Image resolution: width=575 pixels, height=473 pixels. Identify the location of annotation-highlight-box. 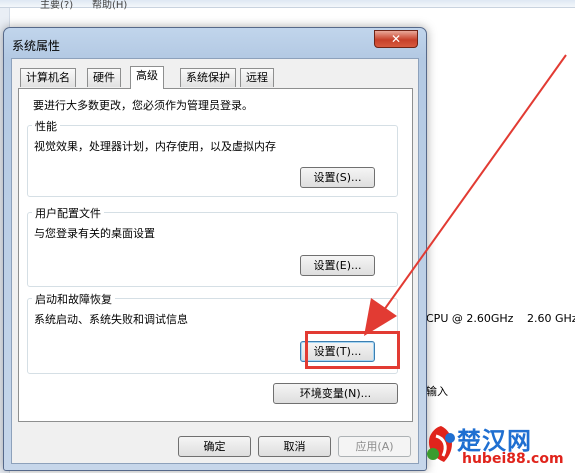
(352, 350).